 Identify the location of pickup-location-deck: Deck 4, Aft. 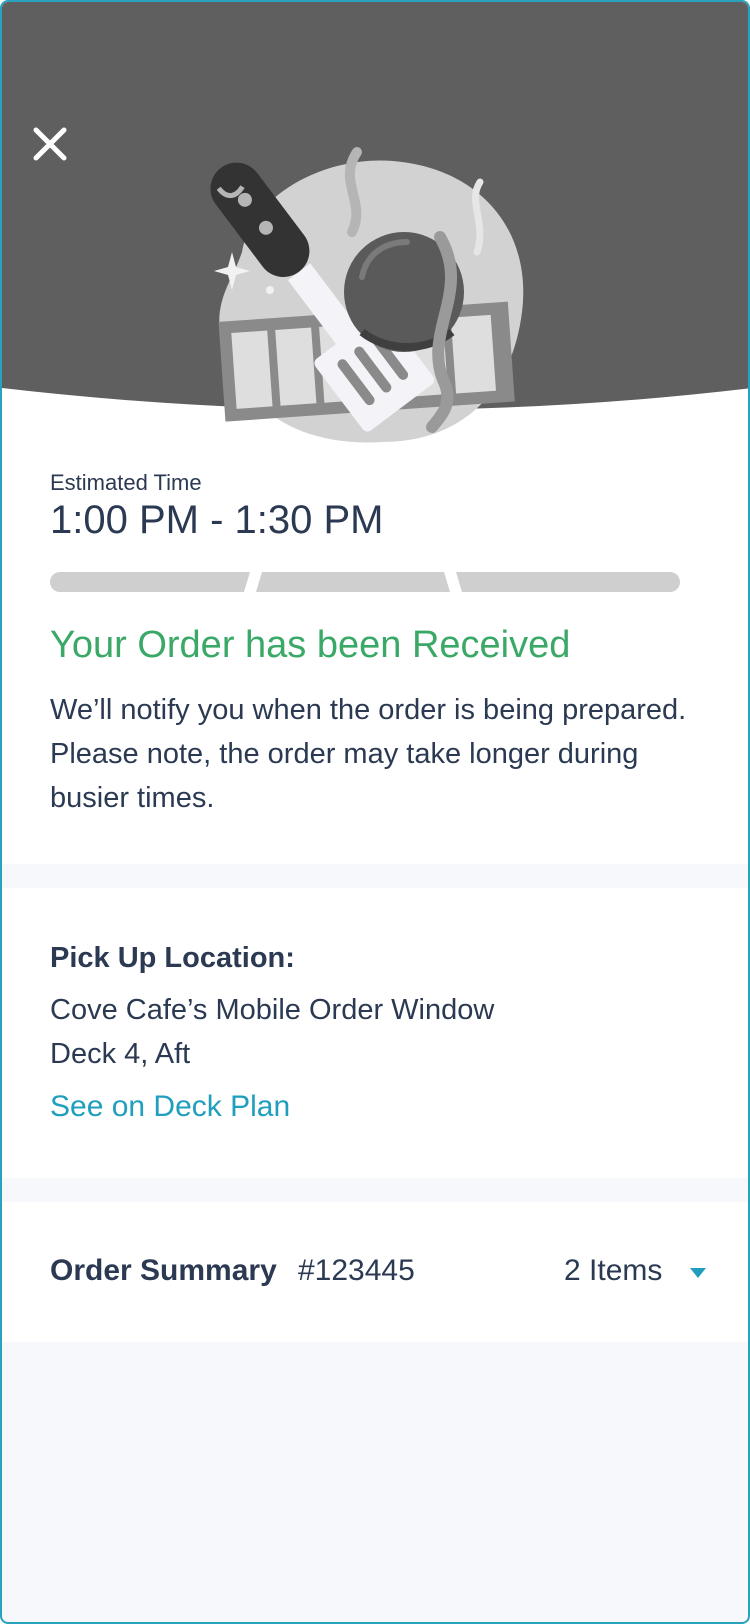
(120, 1054).